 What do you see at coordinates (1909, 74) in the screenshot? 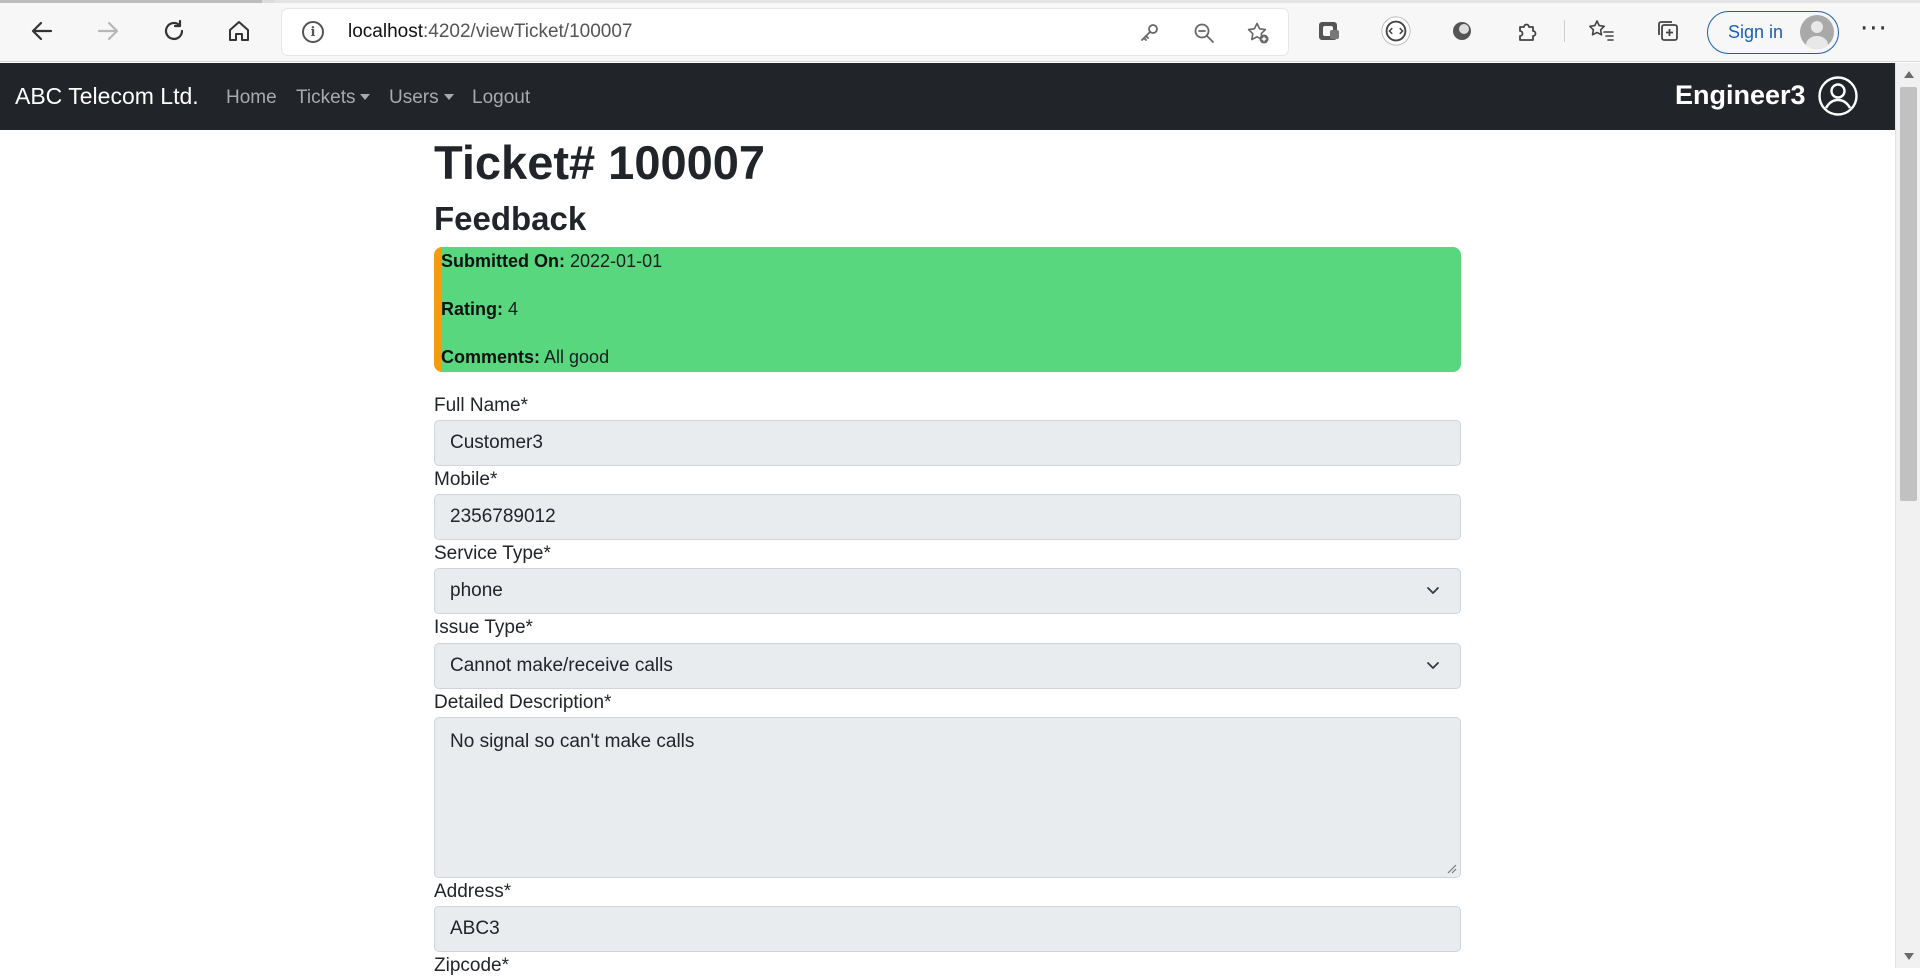
I see `scroll-up-arrow-icon` at bounding box center [1909, 74].